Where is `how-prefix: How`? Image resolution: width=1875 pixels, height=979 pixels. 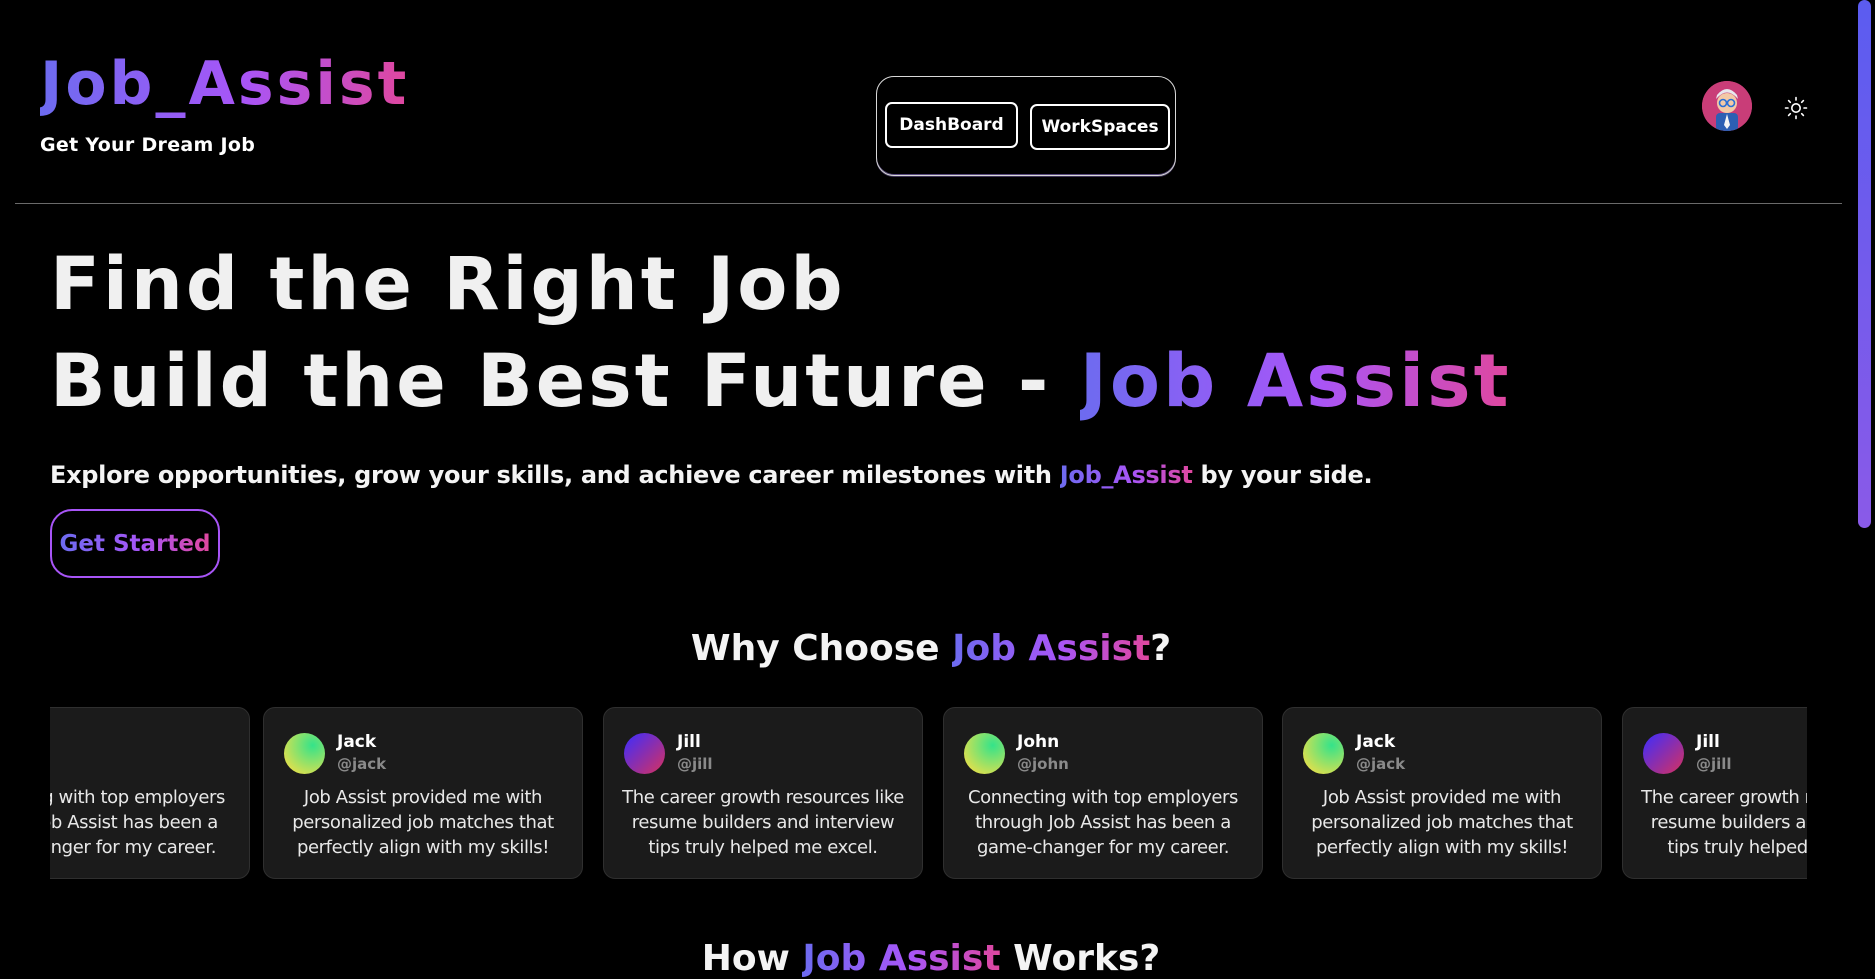
how-prefix: How is located at coordinates (752, 958).